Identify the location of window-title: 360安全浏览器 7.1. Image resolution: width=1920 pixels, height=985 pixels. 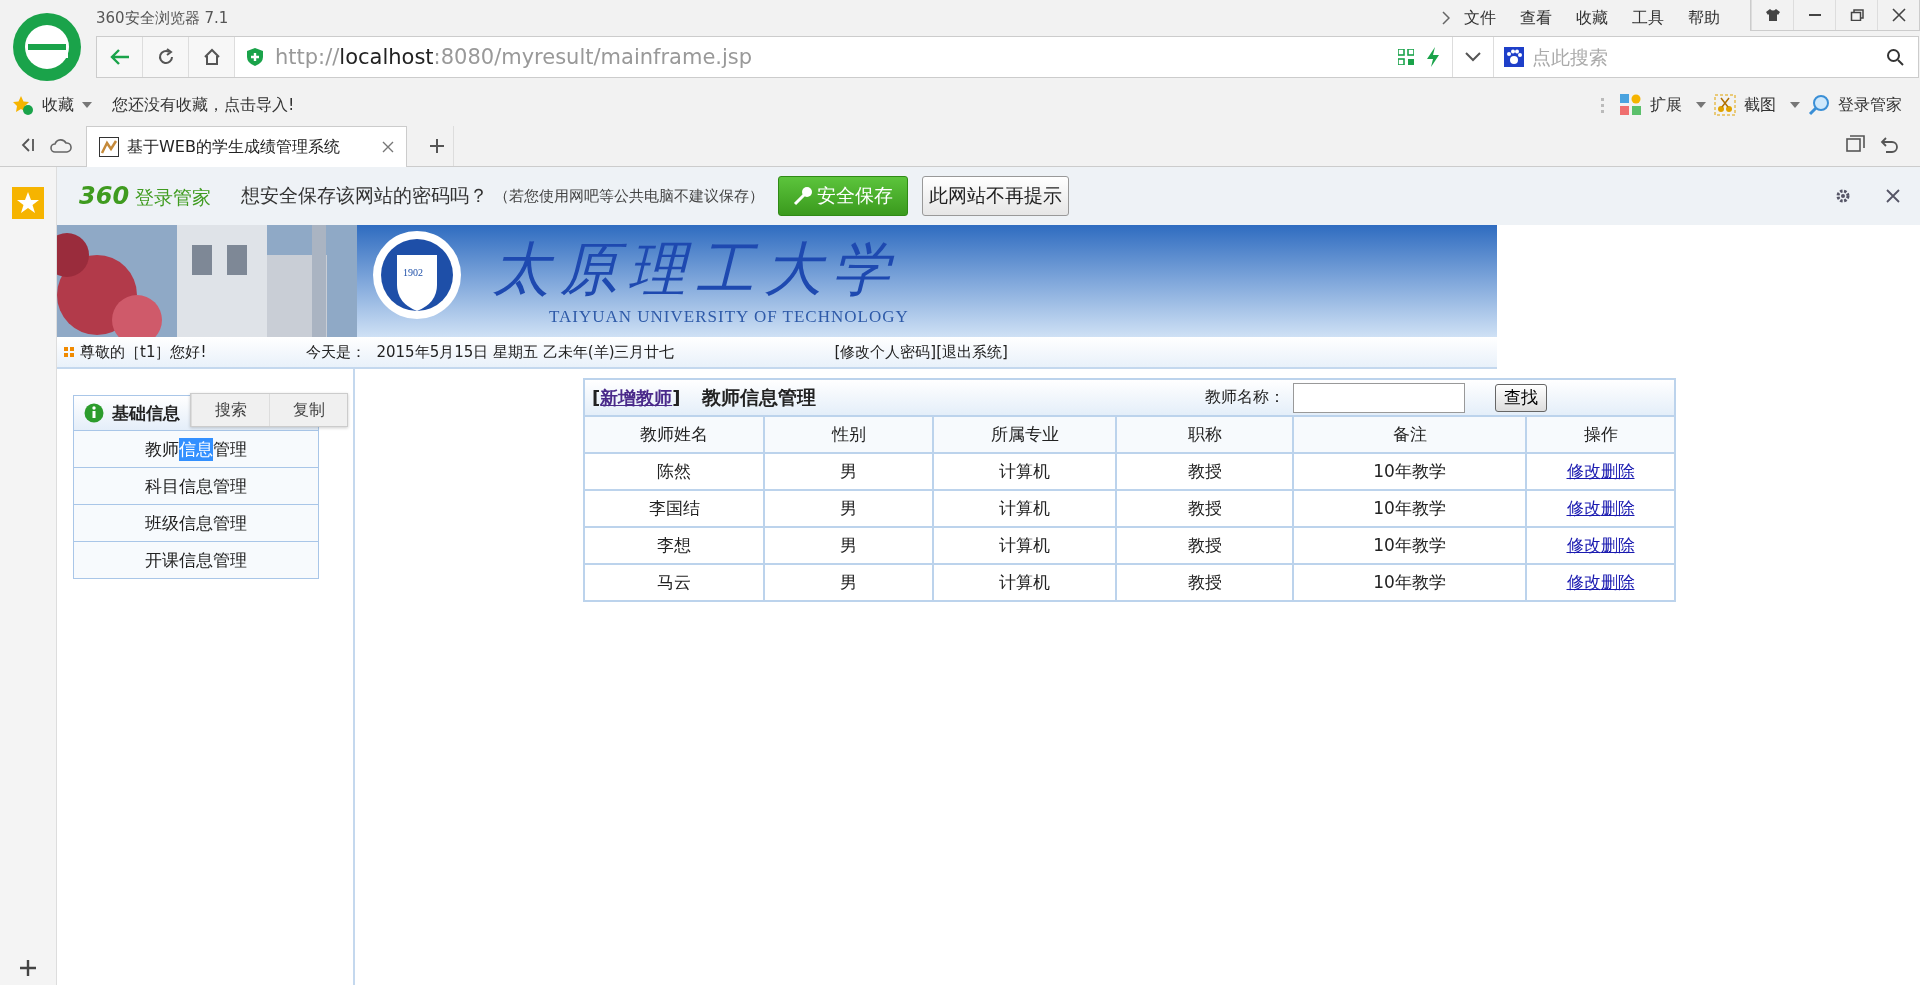
(162, 18).